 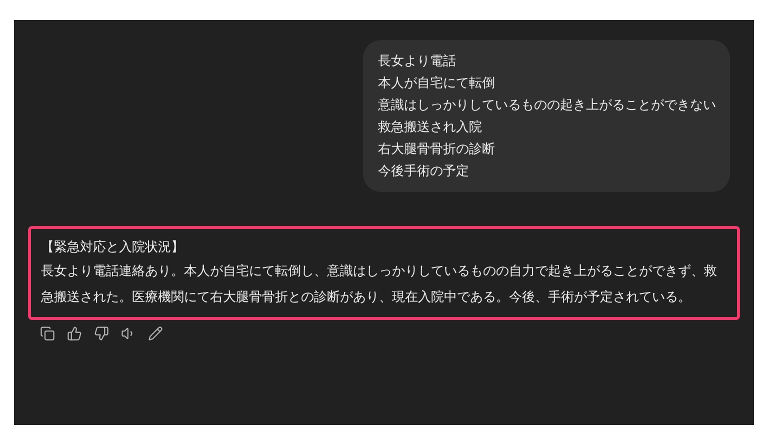 I want to click on message-line: 長女より電話, so click(x=417, y=61).